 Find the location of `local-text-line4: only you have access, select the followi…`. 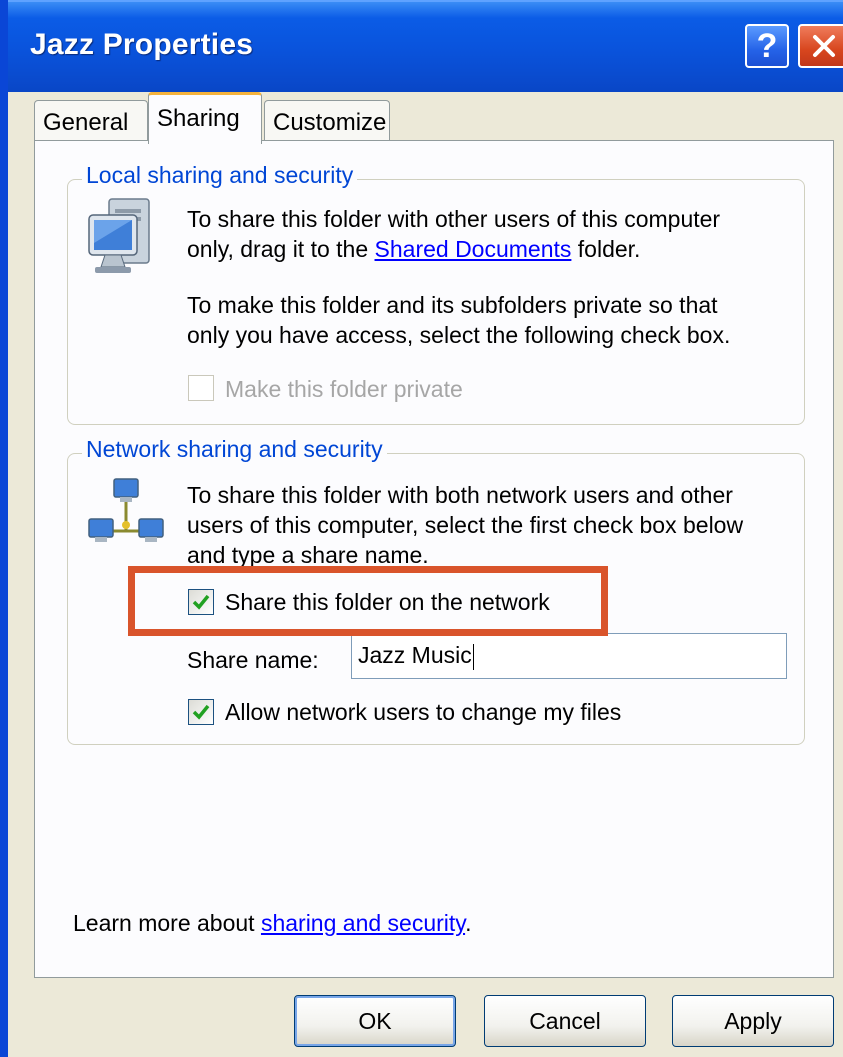

local-text-line4: only you have access, select the followi… is located at coordinates (459, 335).